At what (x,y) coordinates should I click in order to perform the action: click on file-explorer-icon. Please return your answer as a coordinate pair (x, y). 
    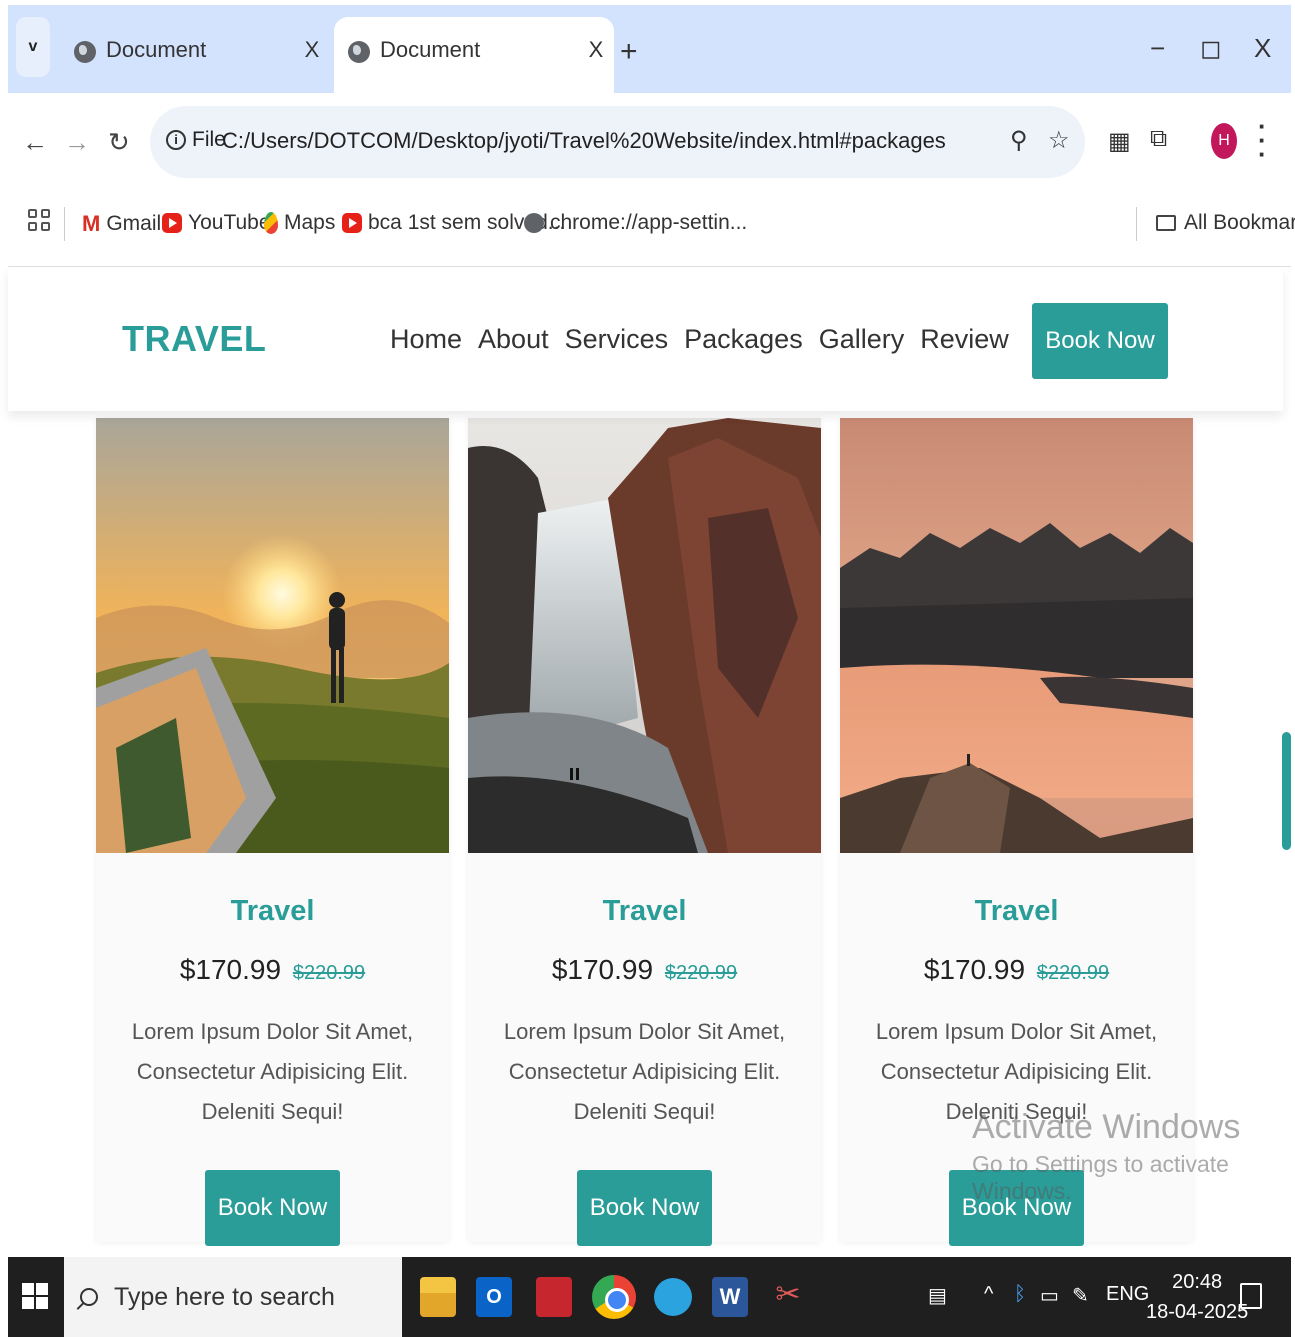
    Looking at the image, I should click on (438, 1297).